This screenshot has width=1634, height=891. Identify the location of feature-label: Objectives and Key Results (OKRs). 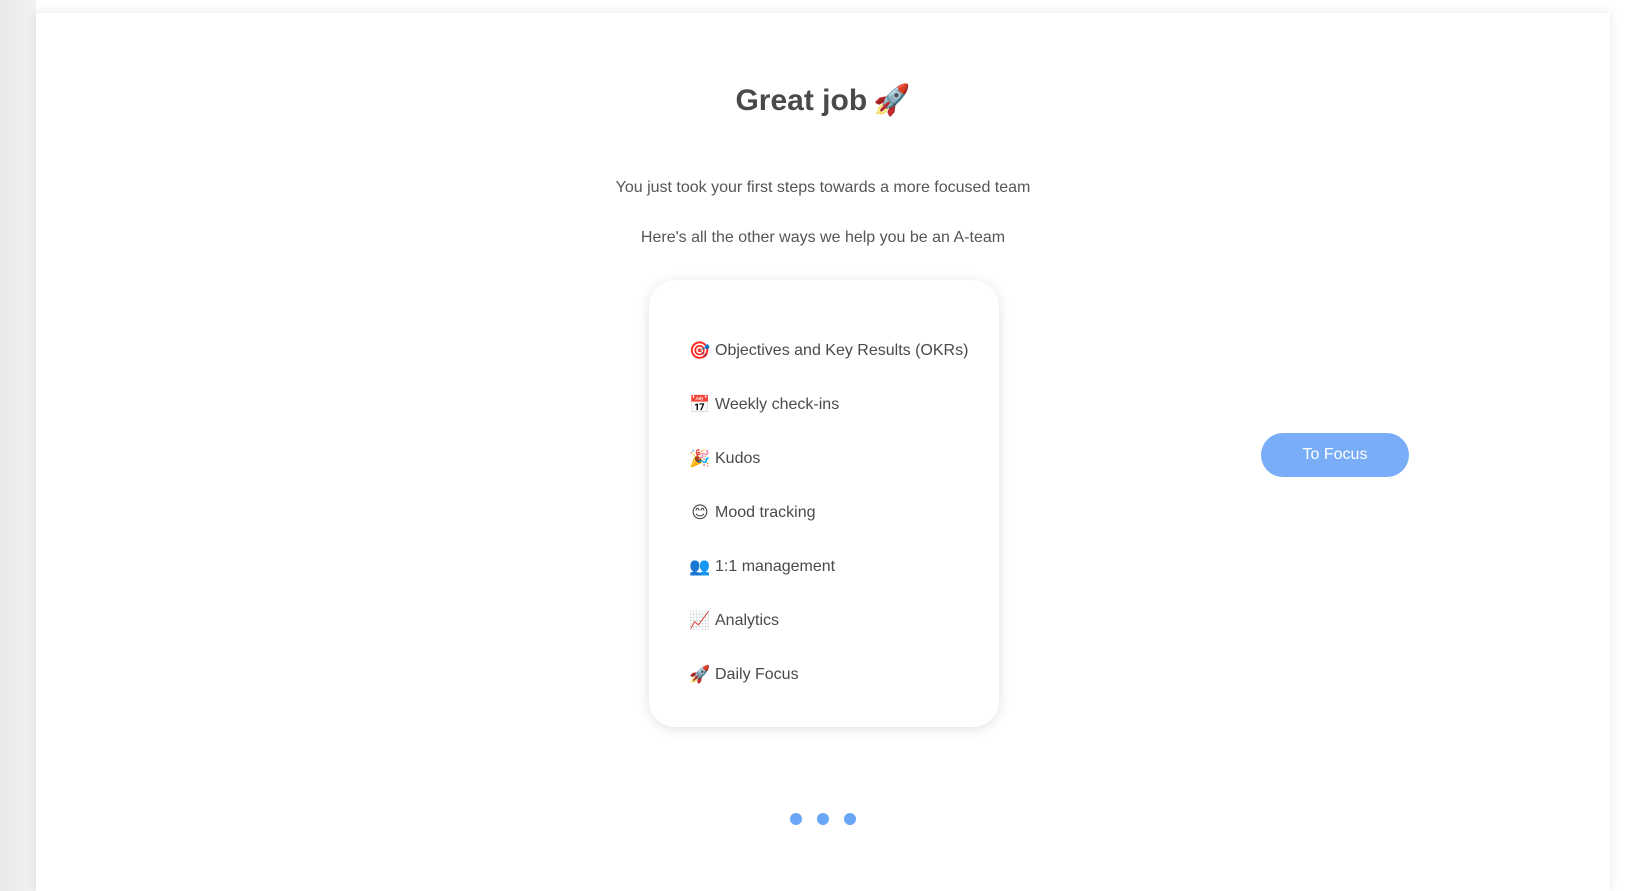
(842, 350).